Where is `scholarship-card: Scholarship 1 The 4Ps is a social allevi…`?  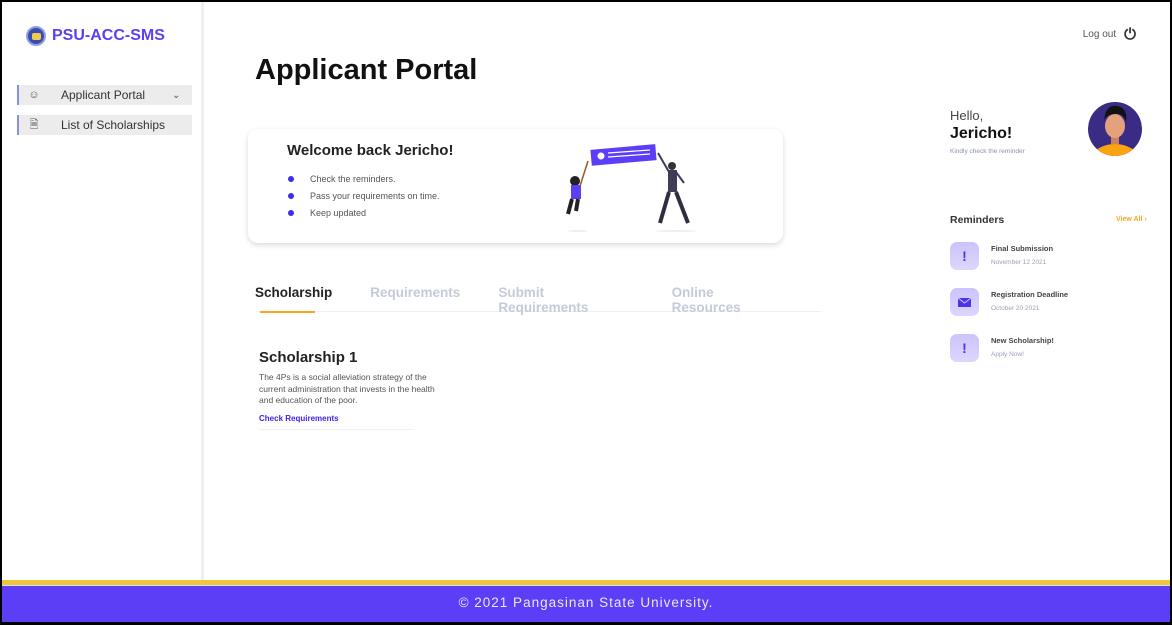 scholarship-card: Scholarship 1 The 4Ps is a social allevi… is located at coordinates (347, 389).